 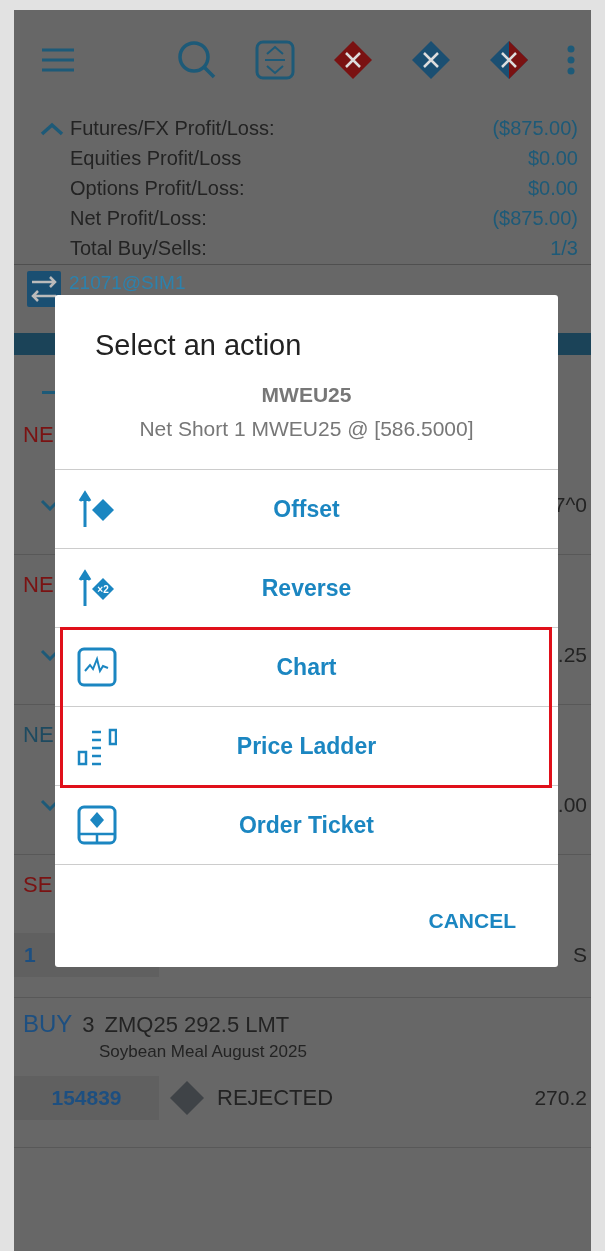 What do you see at coordinates (138, 248) in the screenshot?
I see `summary-label: Total Buy/Sells:` at bounding box center [138, 248].